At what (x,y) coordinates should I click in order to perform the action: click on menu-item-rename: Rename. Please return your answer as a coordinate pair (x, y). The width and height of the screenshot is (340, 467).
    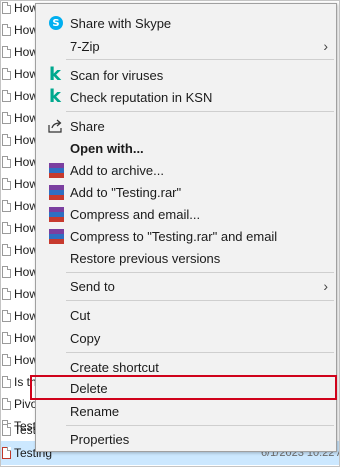
    Looking at the image, I should click on (186, 411).